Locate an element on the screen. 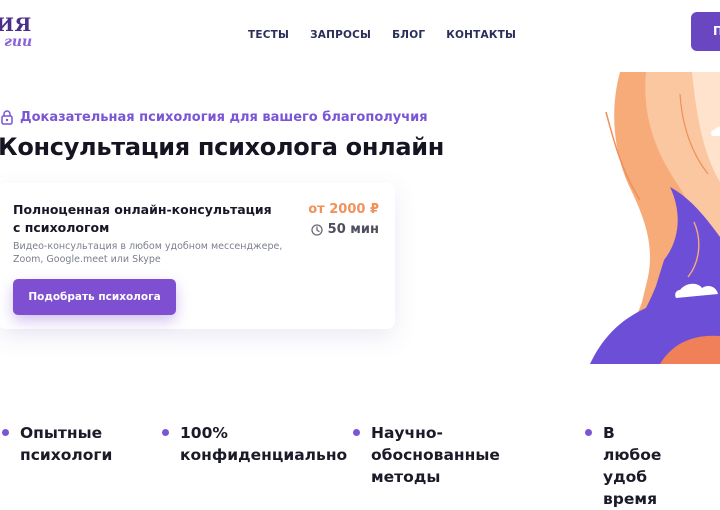  main-nav: ТЕСТЫ ЗАПРОСЫ БЛОГ КОНТАКТЫ is located at coordinates (382, 35).